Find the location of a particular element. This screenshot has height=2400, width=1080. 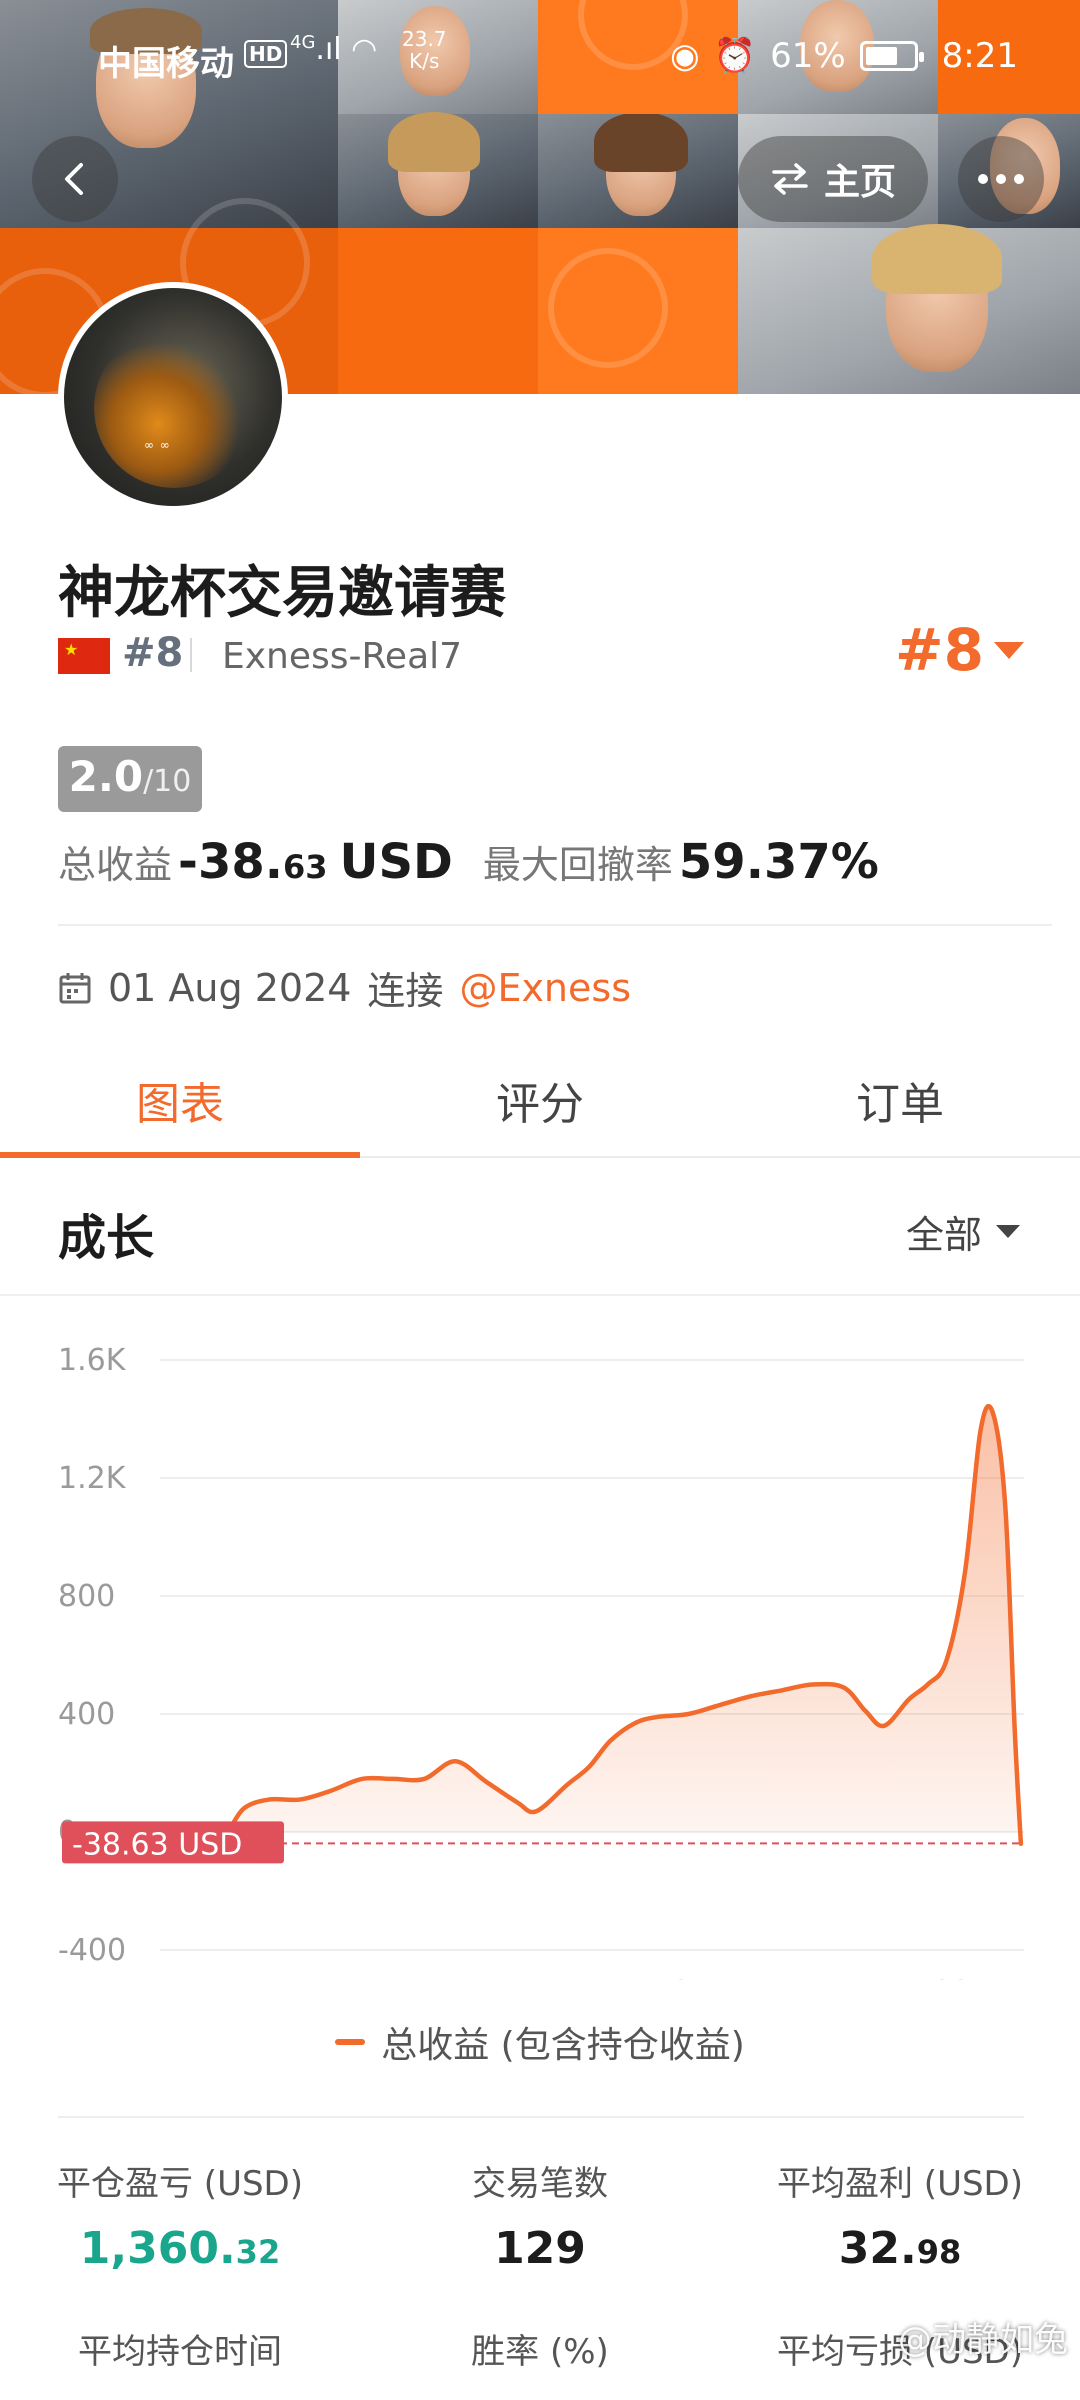

total-profit-unit: USD is located at coordinates (396, 862).